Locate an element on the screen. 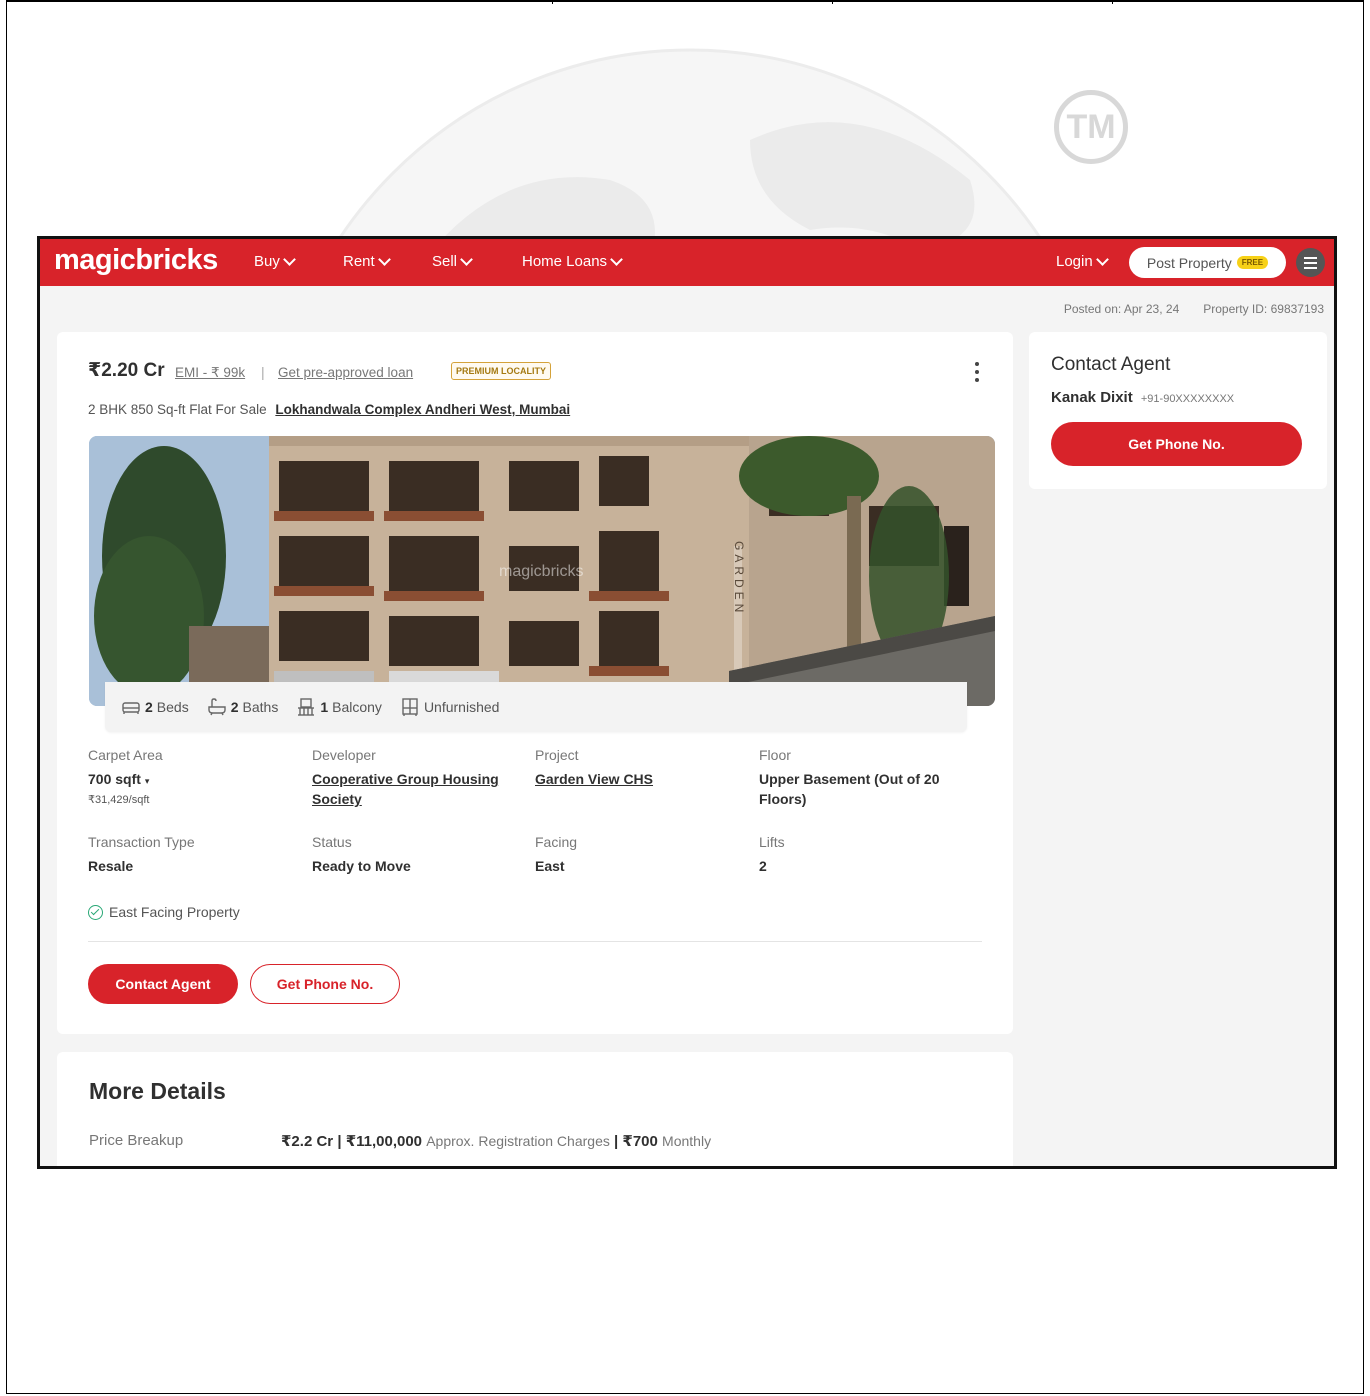  lifts-value: 2 is located at coordinates (763, 866).